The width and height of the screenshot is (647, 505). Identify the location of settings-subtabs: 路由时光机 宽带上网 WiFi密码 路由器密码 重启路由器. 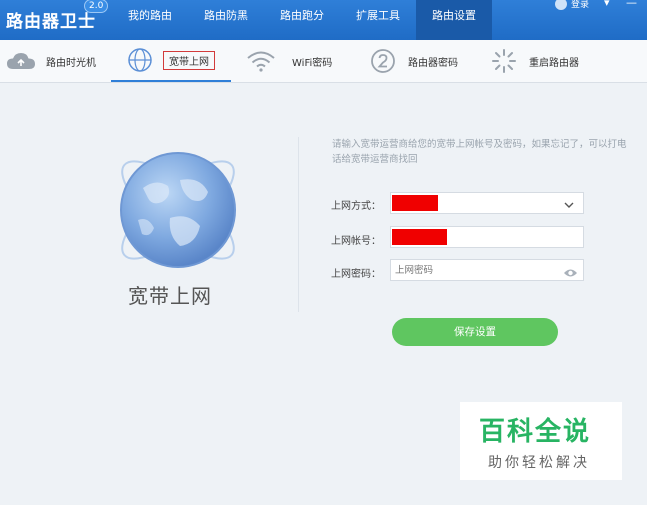
(323, 61).